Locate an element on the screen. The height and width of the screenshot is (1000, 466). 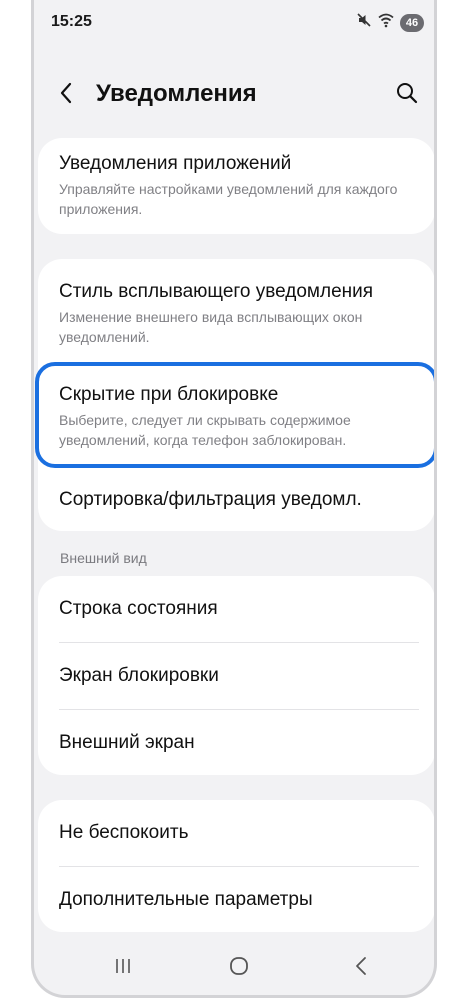
search-icon is located at coordinates (407, 95).